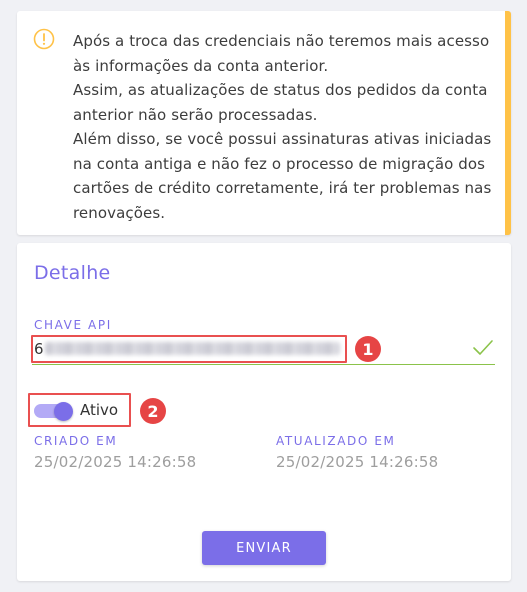 The width and height of the screenshot is (527, 592). I want to click on step-badge-2: 2, so click(153, 411).